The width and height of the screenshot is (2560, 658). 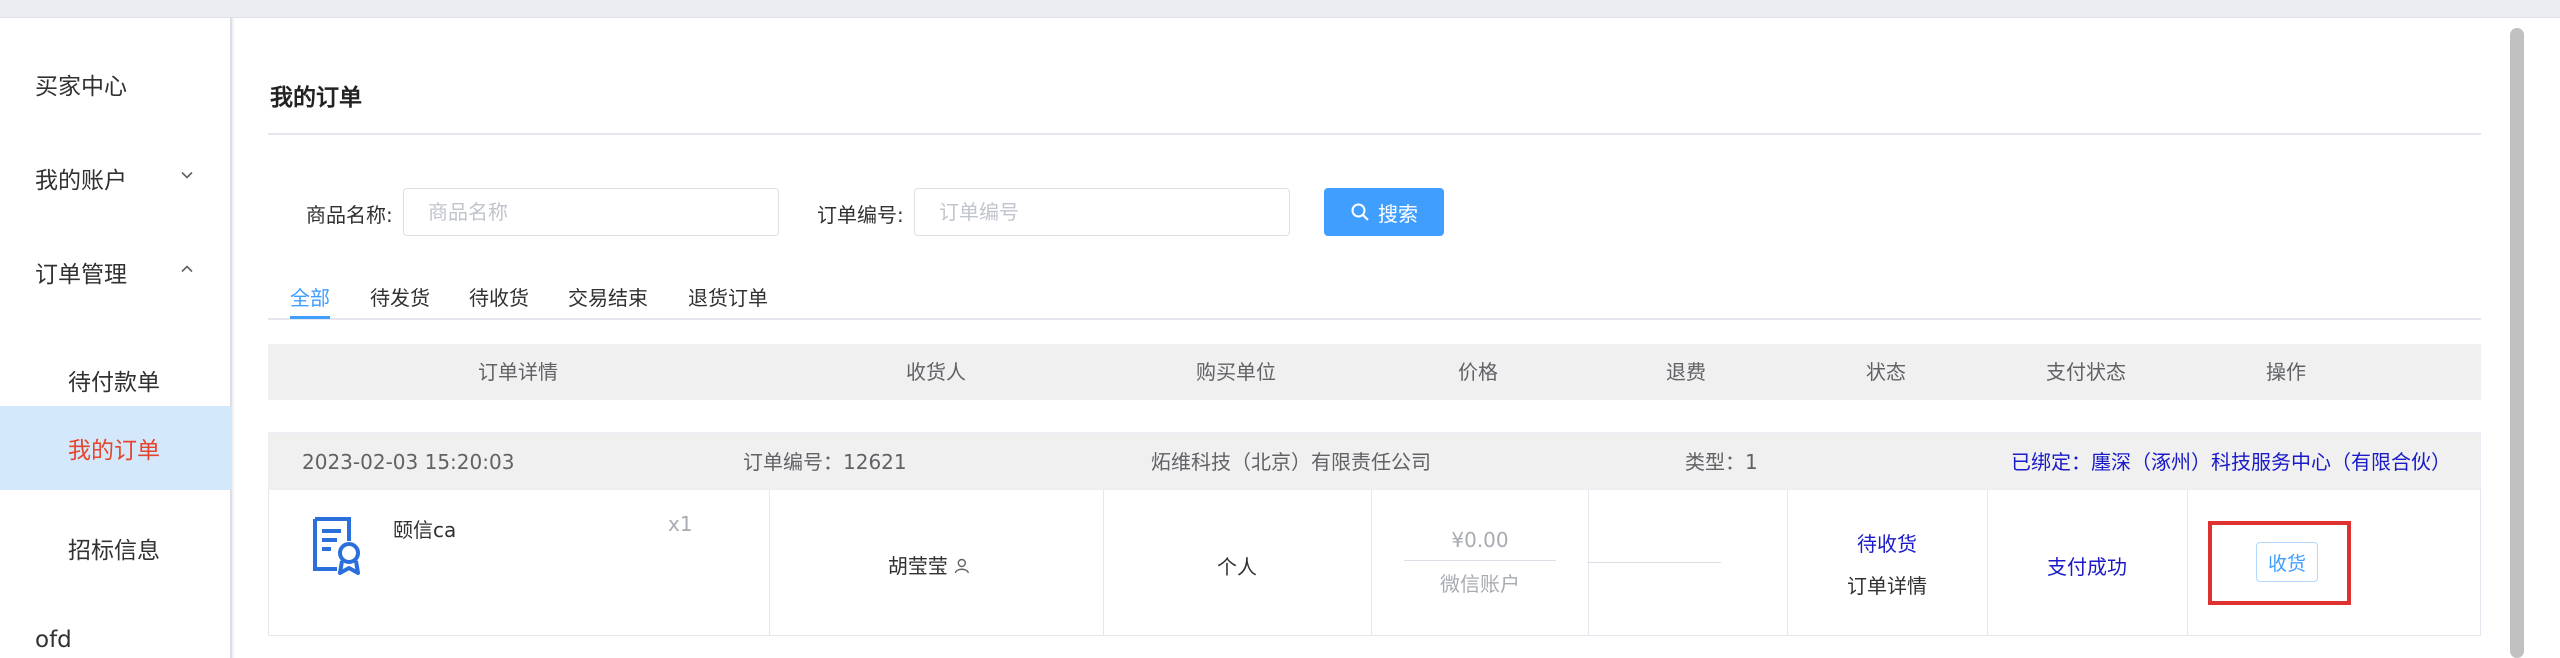 I want to click on sidebar-item-buyer-center: 买家中心, so click(x=116, y=84).